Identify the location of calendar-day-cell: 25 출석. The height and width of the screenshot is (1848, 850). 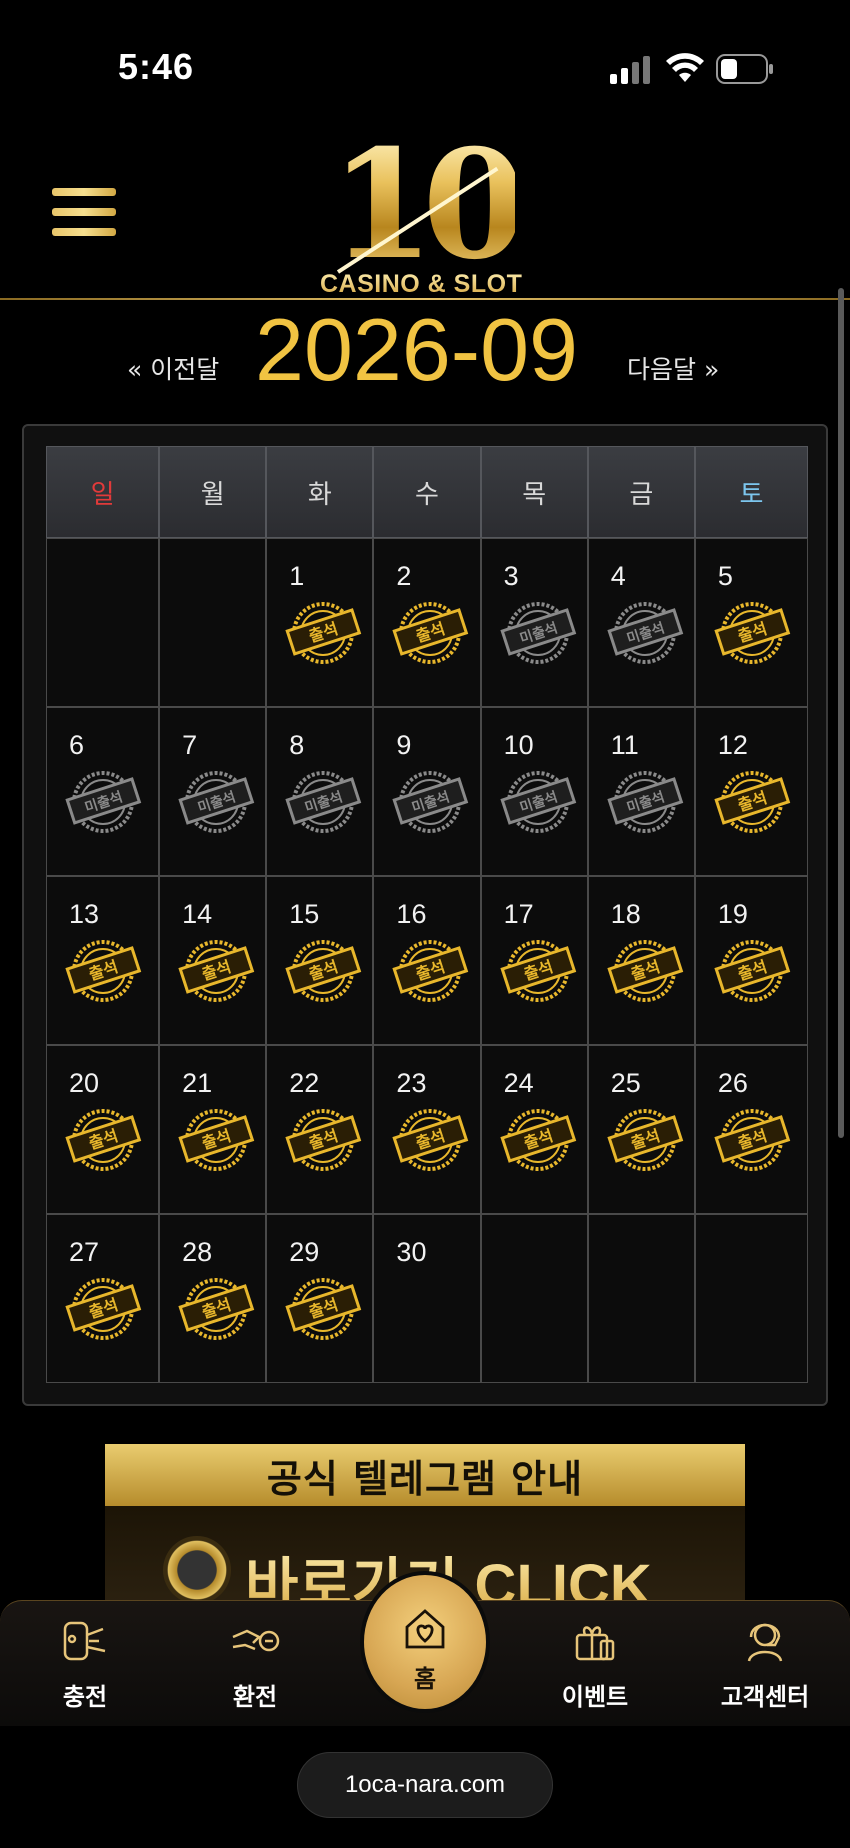
(641, 1129).